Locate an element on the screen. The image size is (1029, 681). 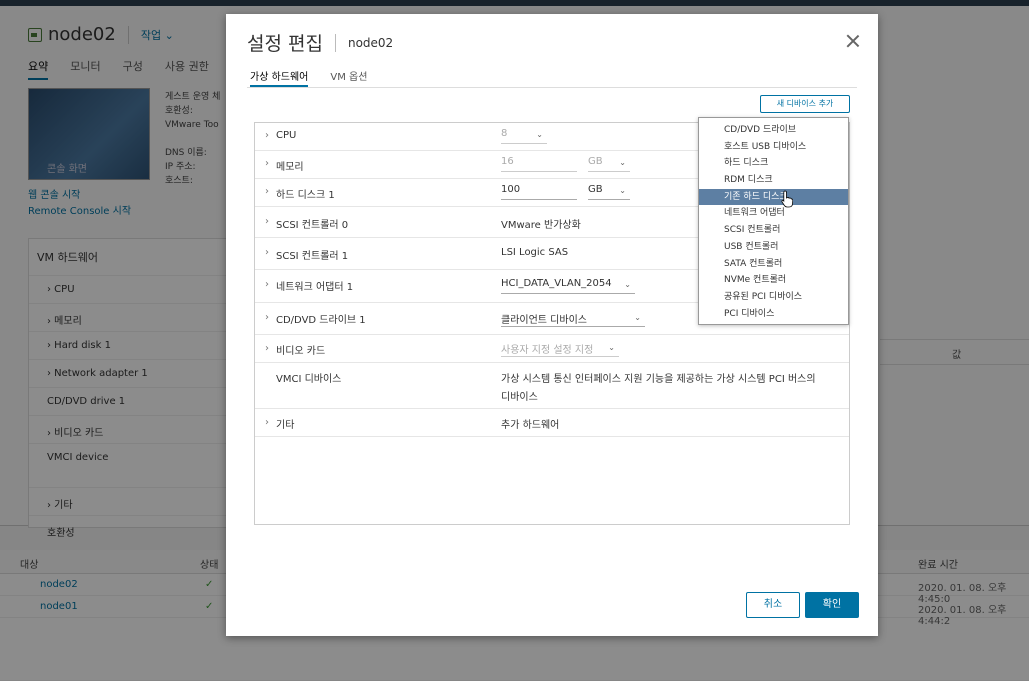
add-new-device-button: 새 디바이스 추가 is located at coordinates (805, 104).